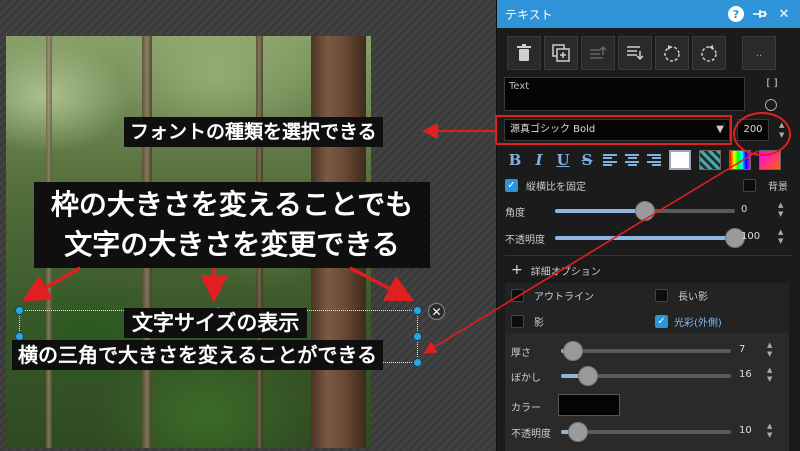 Image resolution: width=800 pixels, height=451 pixels. I want to click on glow-checkbox: ✓, so click(661, 321).